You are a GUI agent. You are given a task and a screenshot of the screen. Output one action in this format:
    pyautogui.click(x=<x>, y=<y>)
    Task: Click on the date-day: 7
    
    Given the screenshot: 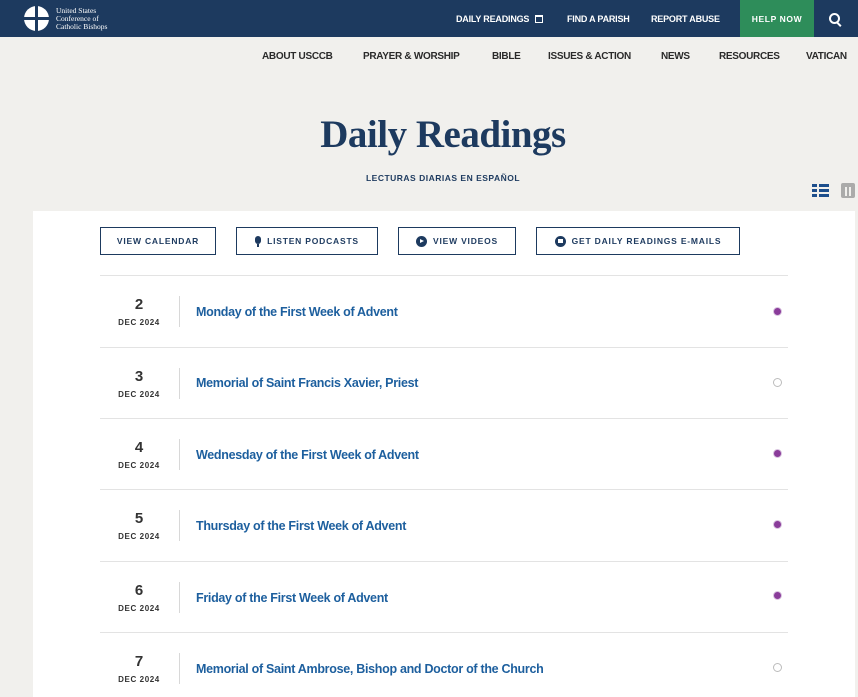 What is the action you would take?
    pyautogui.click(x=139, y=661)
    